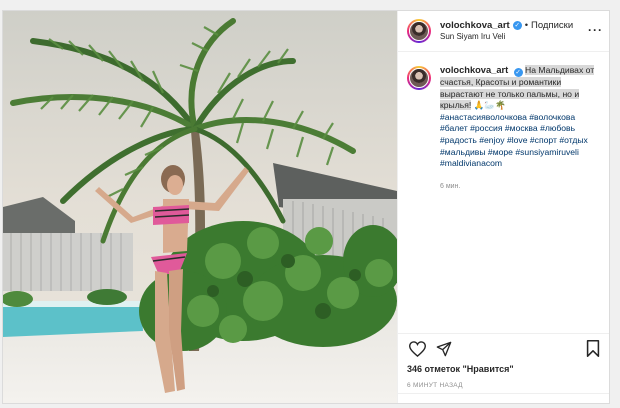 The width and height of the screenshot is (620, 408). Describe the element at coordinates (506, 37) in the screenshot. I see `post-location: Sun Siyam Iru Veli` at that location.